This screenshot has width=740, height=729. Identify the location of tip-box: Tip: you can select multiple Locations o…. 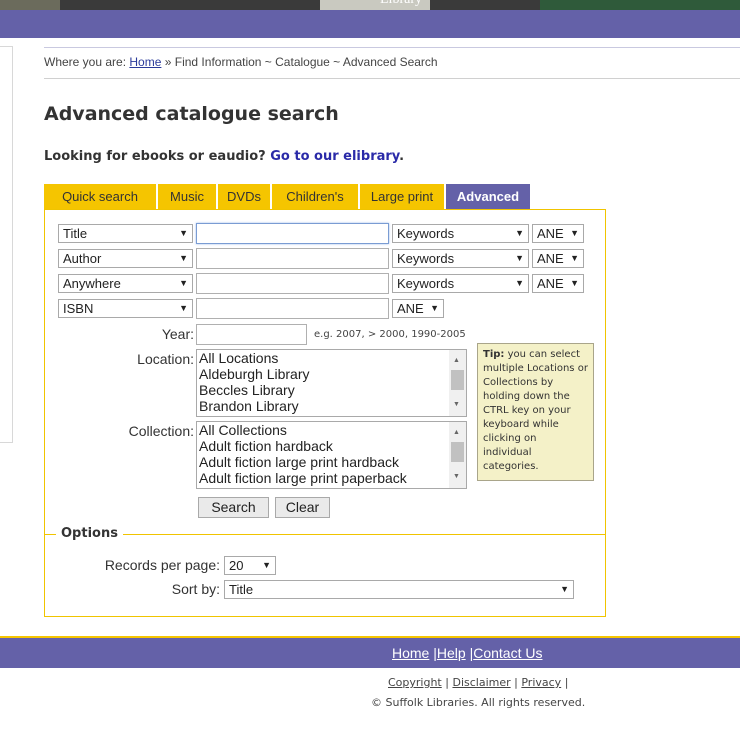
(535, 412).